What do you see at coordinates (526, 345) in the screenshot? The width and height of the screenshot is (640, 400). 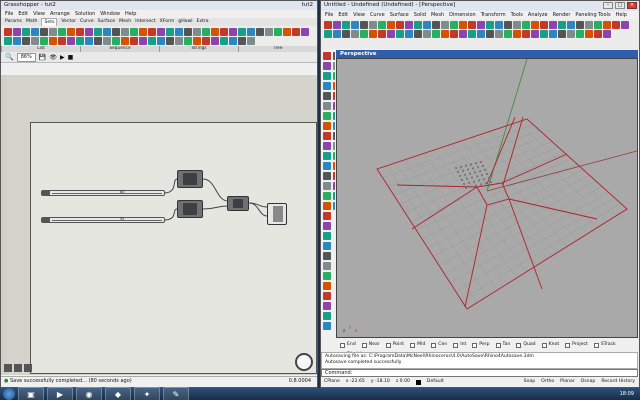 I see `osnap-quad: Quad` at bounding box center [526, 345].